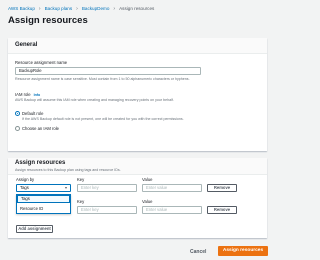  What do you see at coordinates (40, 128) in the screenshot?
I see `choose-iam-role-label: Choose an IAM role` at bounding box center [40, 128].